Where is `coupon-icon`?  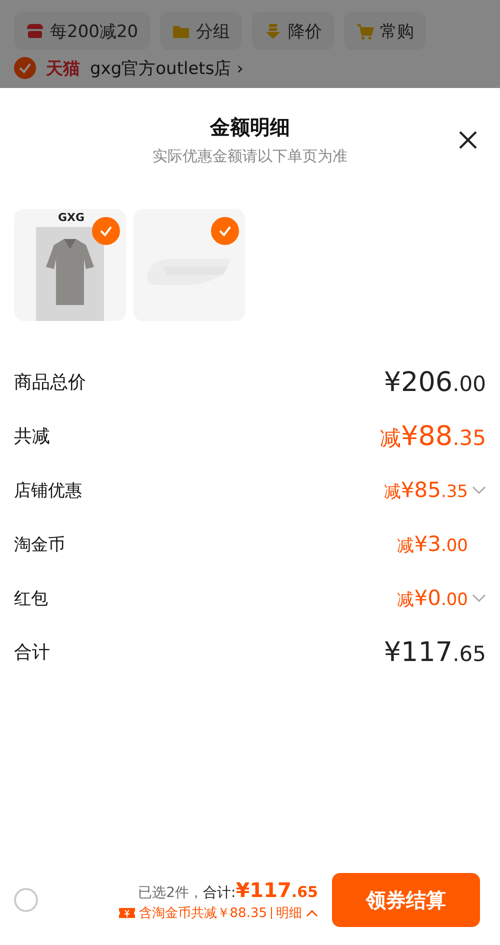
coupon-icon is located at coordinates (126, 913).